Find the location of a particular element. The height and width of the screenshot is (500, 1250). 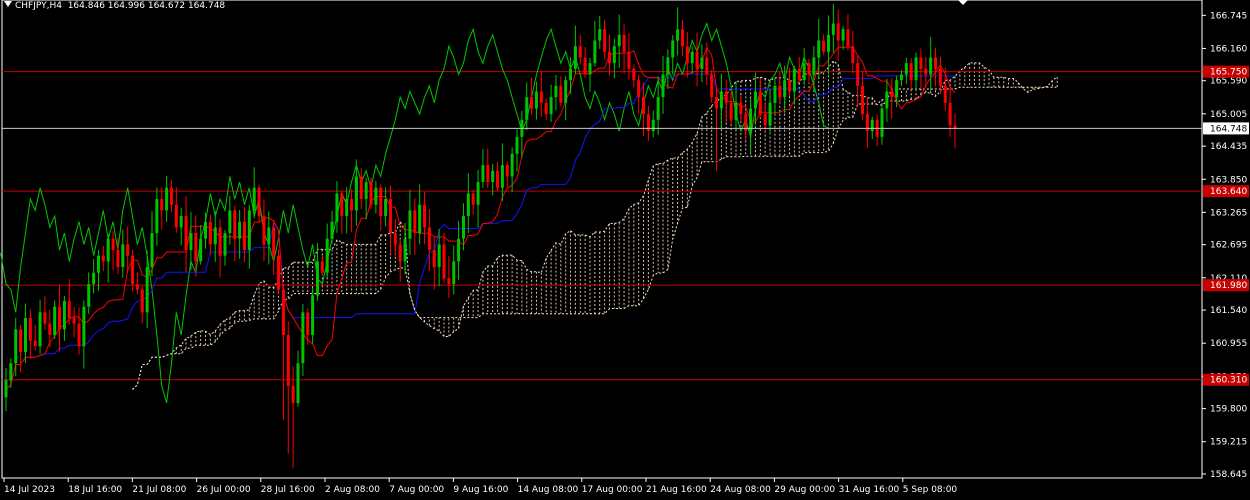

y-tick-label: 159.800 is located at coordinates (1228, 410).